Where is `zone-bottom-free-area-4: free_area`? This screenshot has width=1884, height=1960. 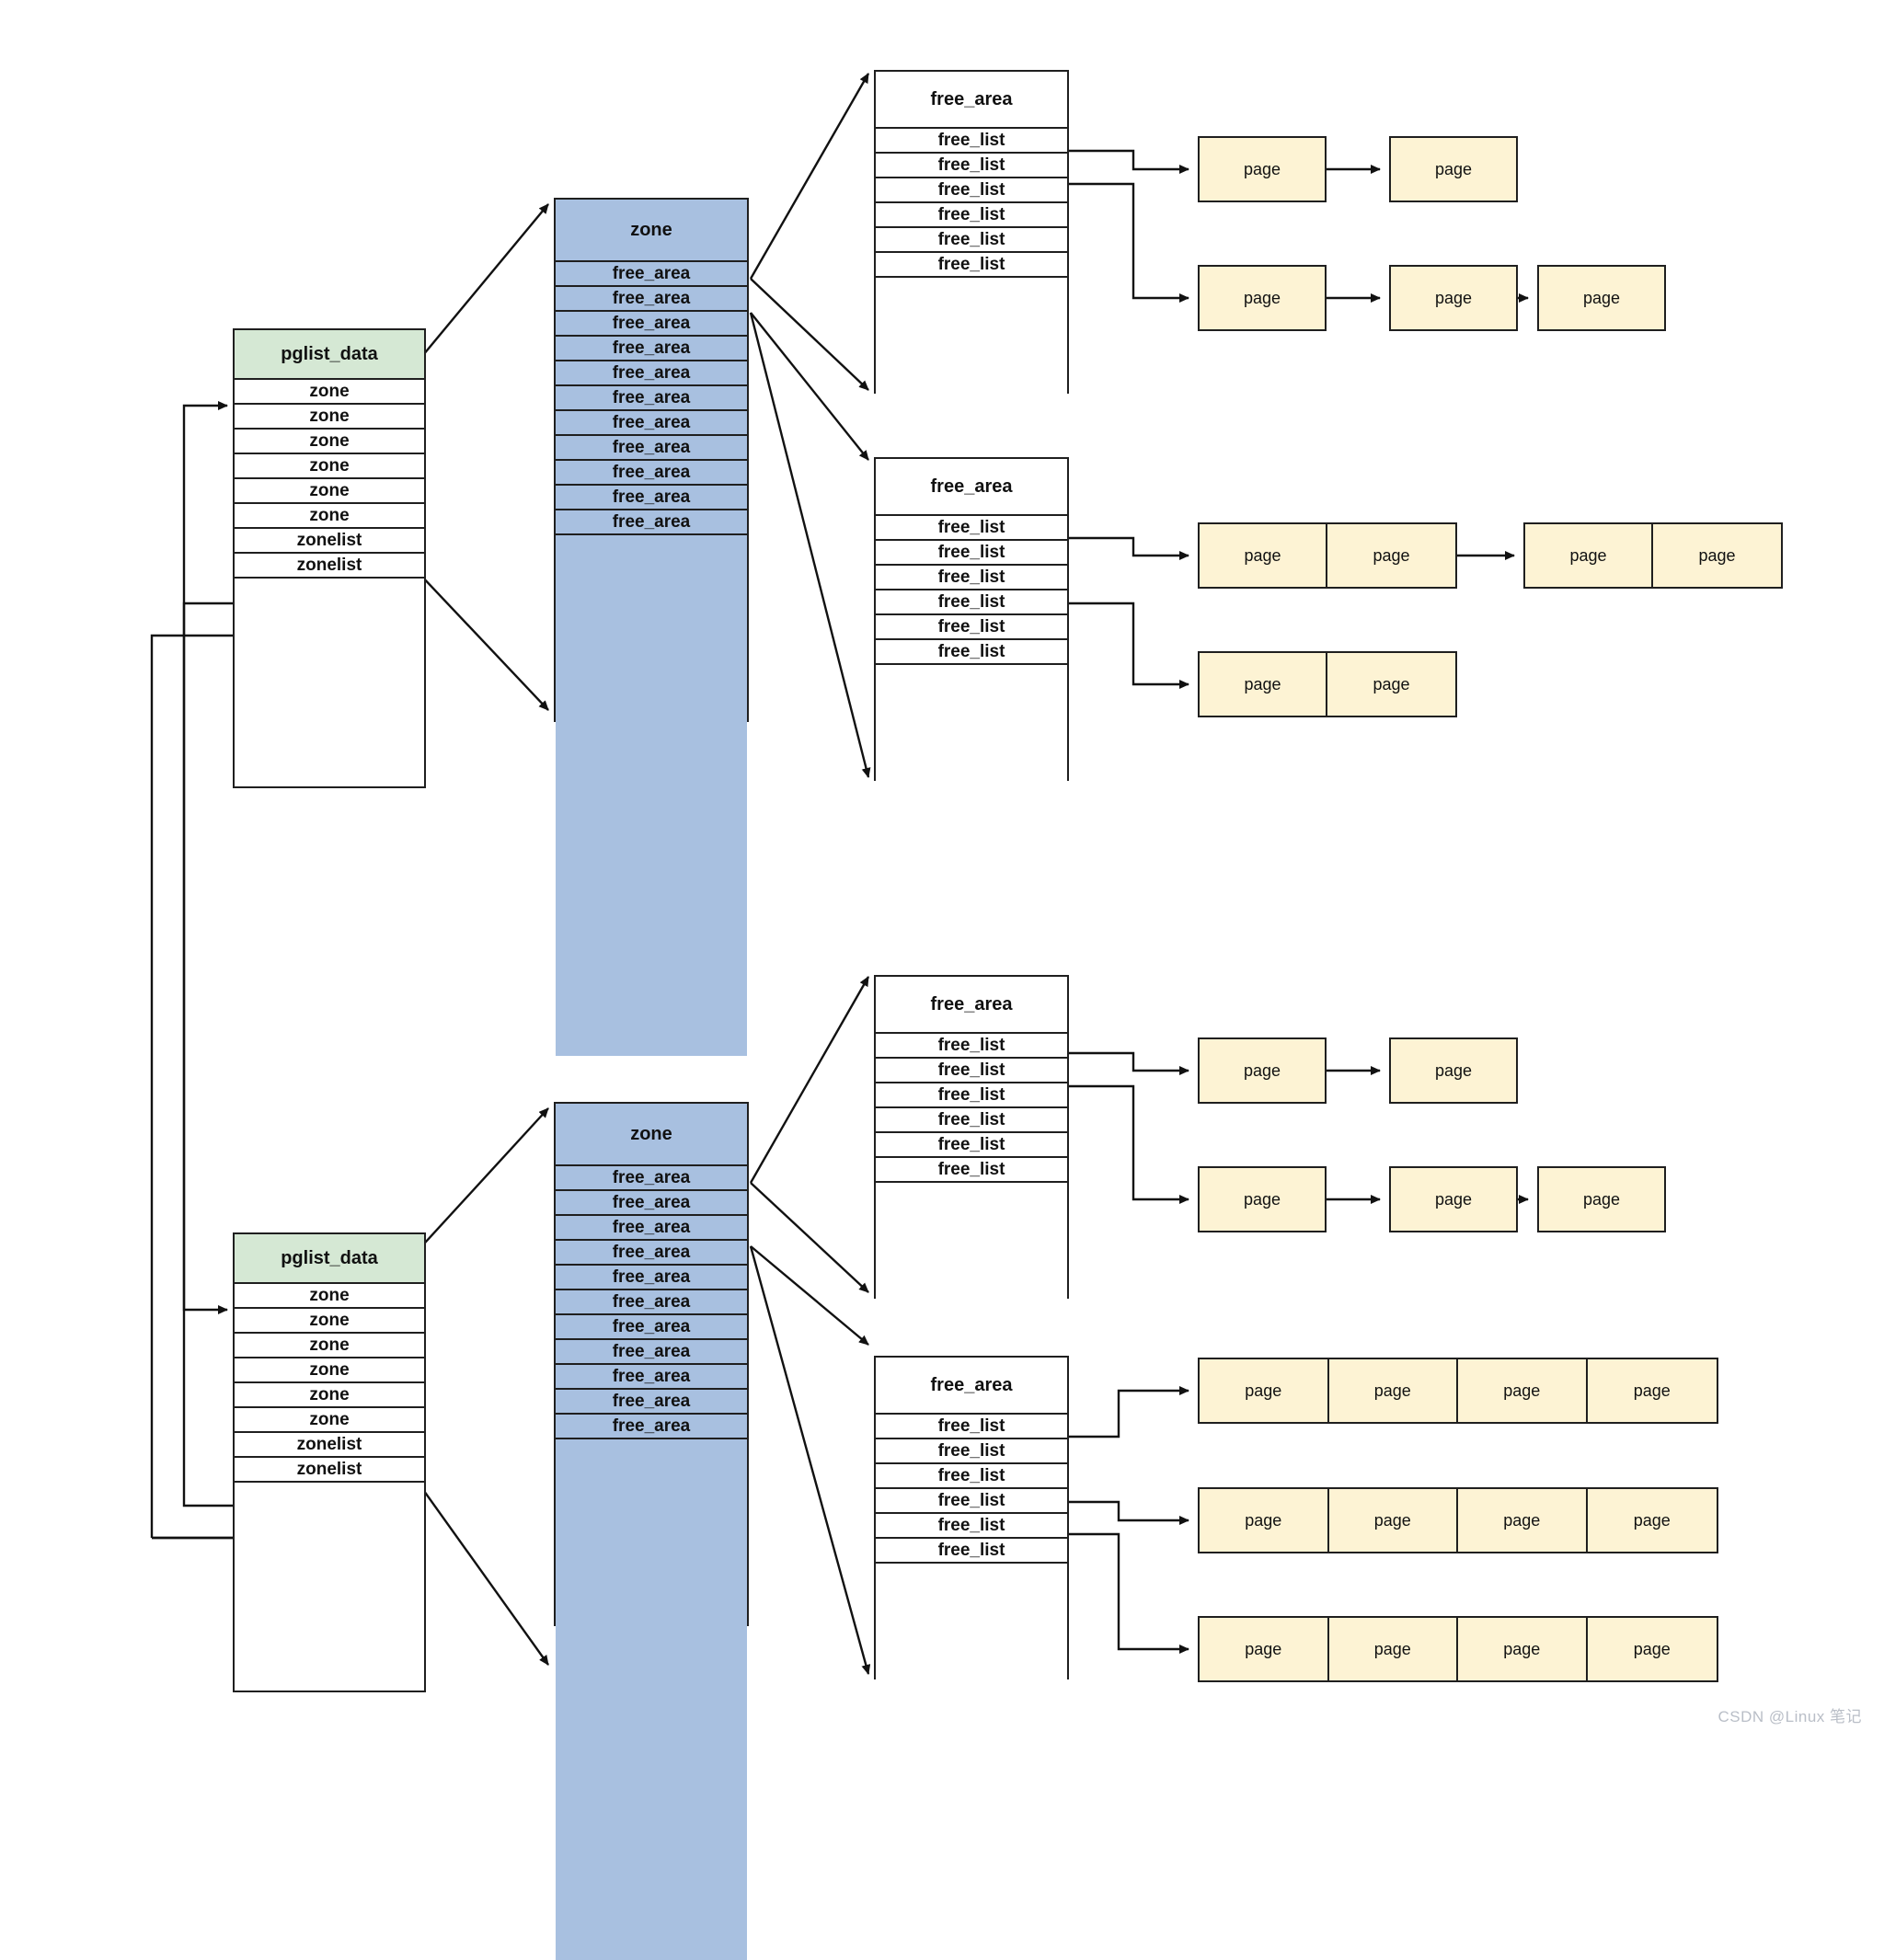 zone-bottom-free-area-4: free_area is located at coordinates (651, 1278).